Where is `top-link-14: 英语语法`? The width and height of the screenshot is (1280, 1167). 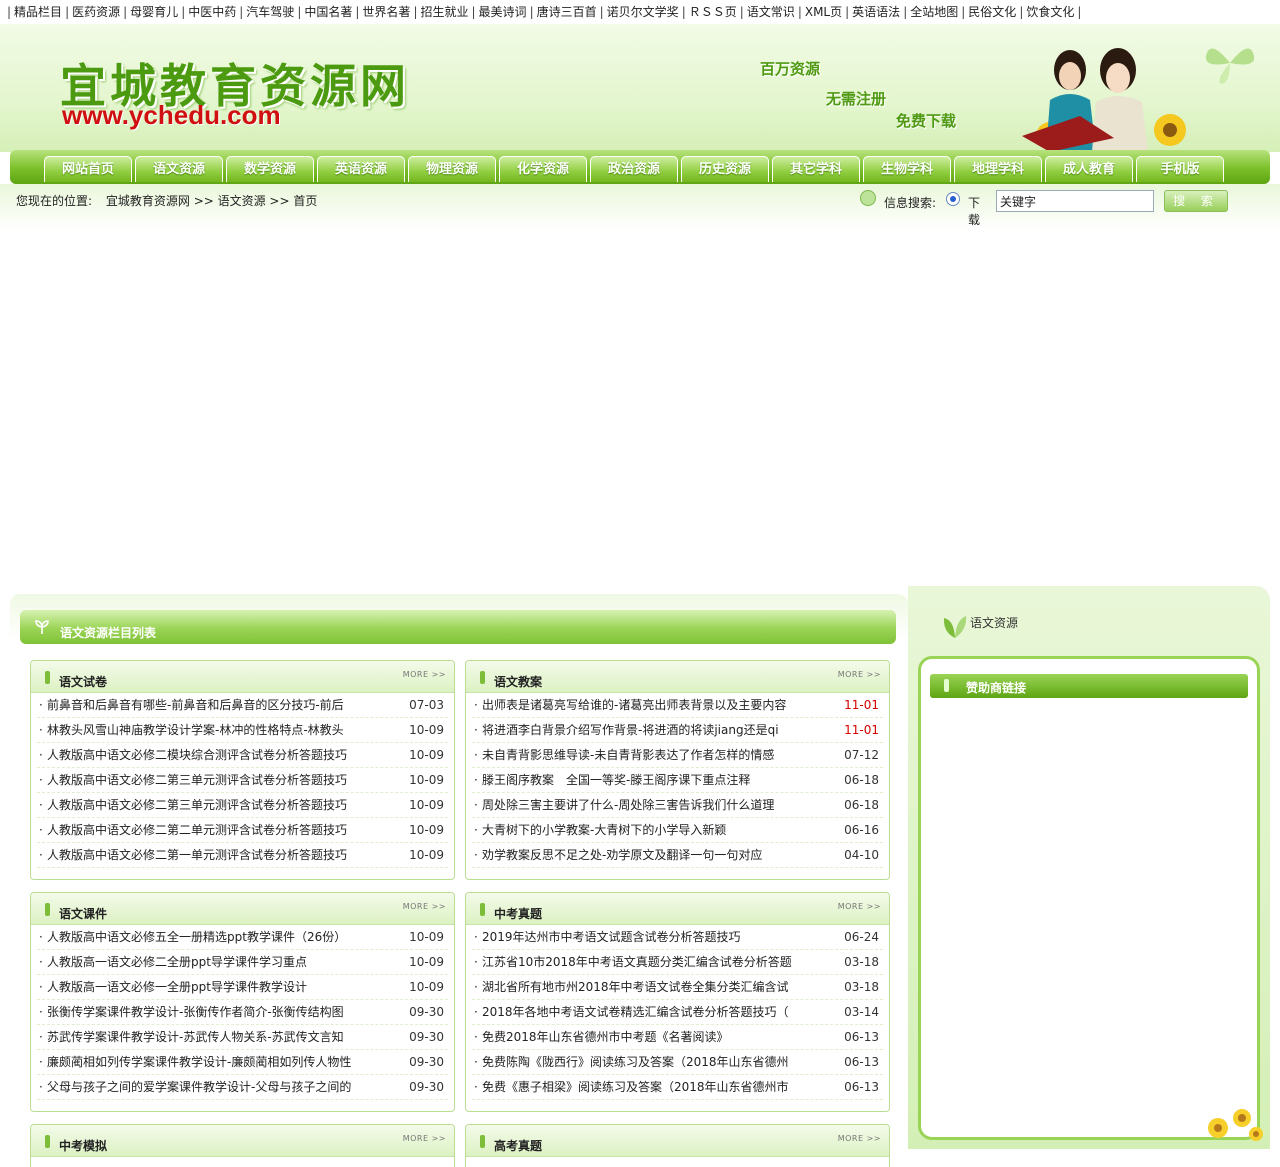 top-link-14: 英语语法 is located at coordinates (876, 12).